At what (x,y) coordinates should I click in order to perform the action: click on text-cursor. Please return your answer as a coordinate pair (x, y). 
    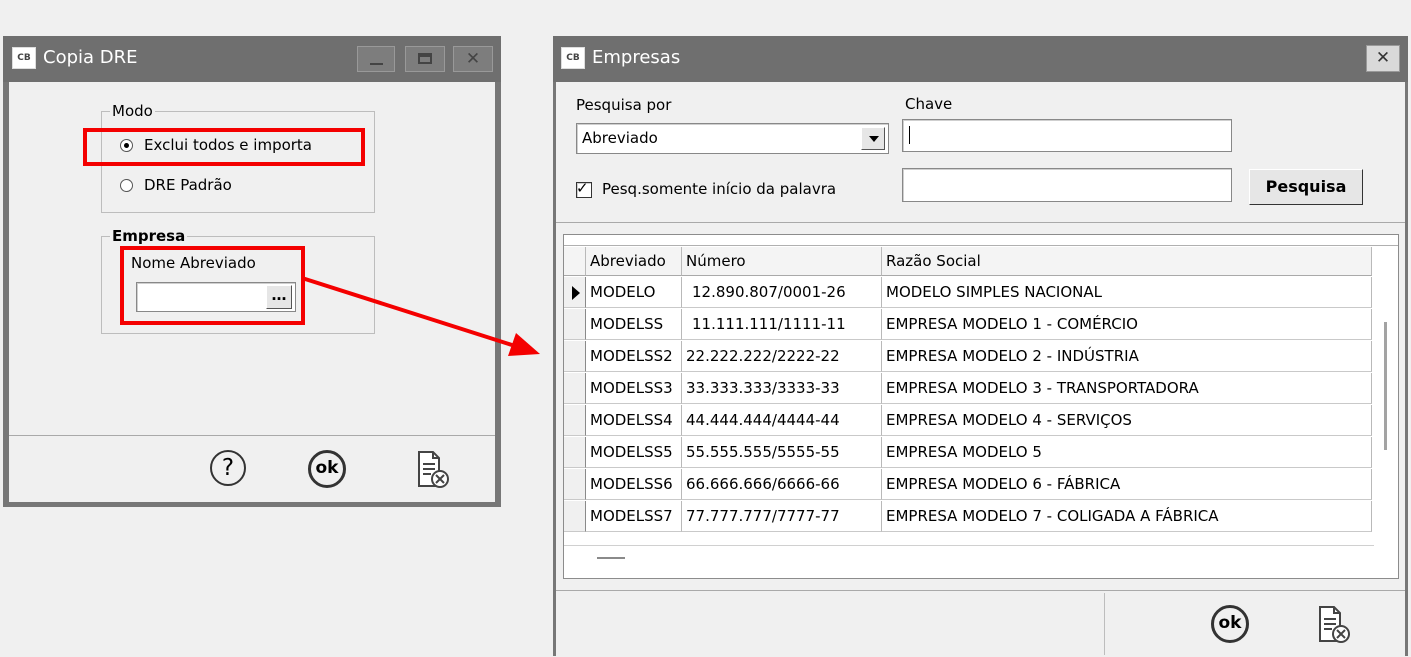
    Looking at the image, I should click on (909, 135).